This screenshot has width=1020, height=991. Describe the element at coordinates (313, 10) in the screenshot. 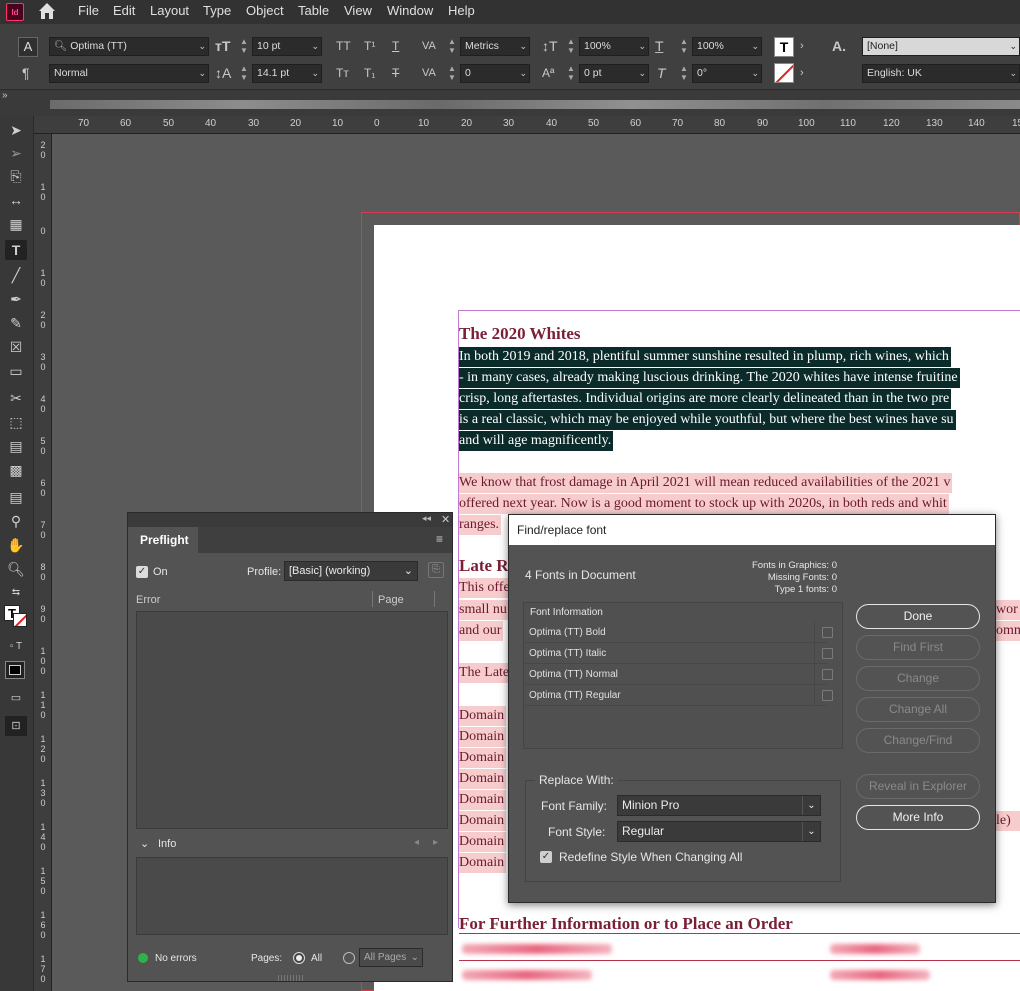

I see `menu-table: Table` at that location.